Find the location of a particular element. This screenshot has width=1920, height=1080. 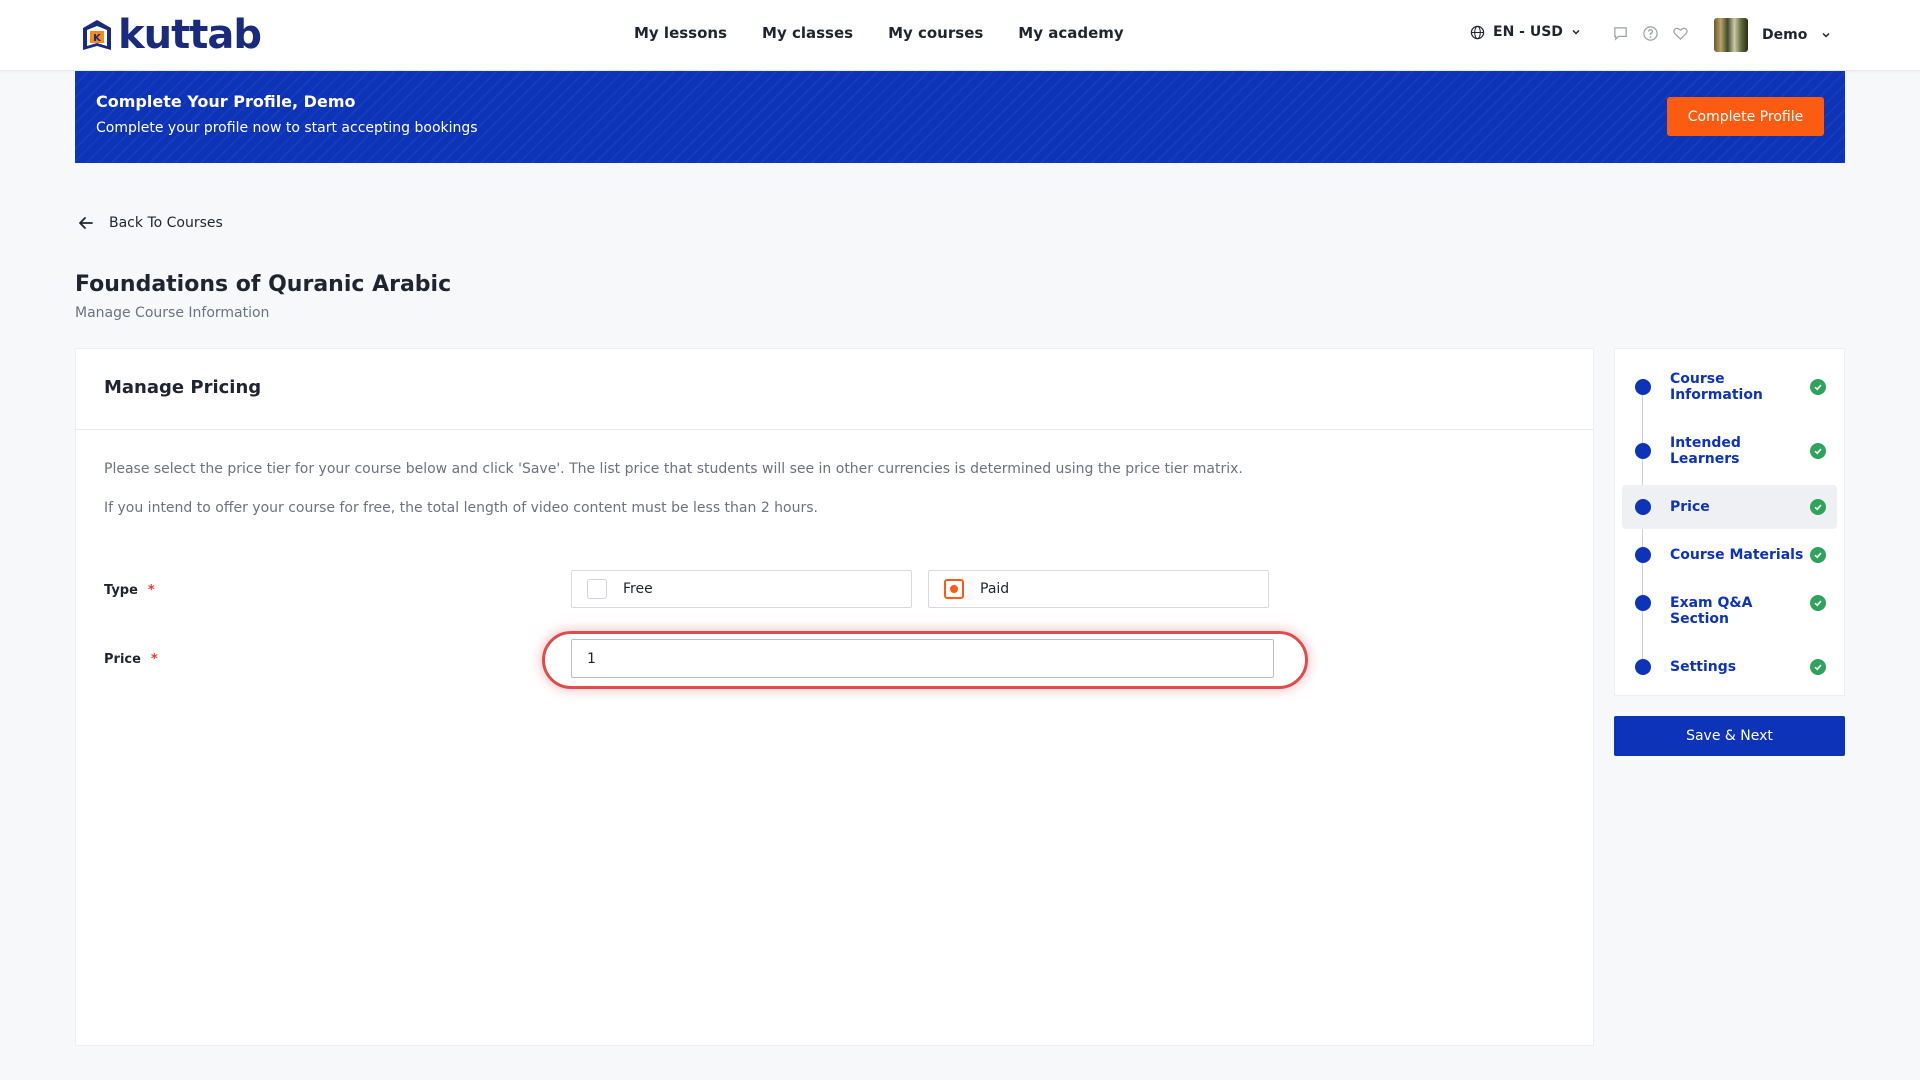

save-and-next-button: Save & Next is located at coordinates (1729, 736).